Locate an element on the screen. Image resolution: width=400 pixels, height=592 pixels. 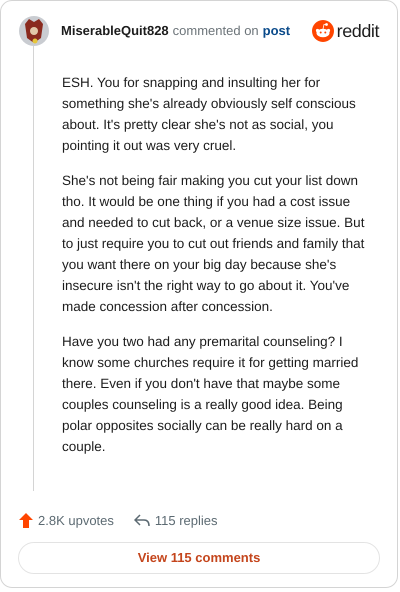
post-link: post is located at coordinates (276, 31).